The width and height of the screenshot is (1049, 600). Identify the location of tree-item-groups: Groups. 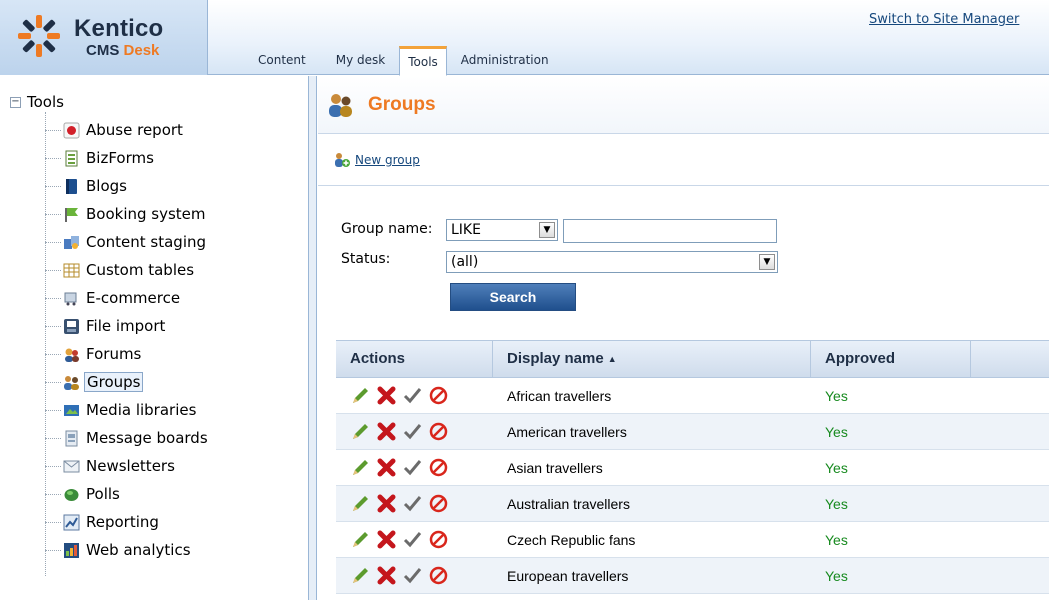
(94, 382).